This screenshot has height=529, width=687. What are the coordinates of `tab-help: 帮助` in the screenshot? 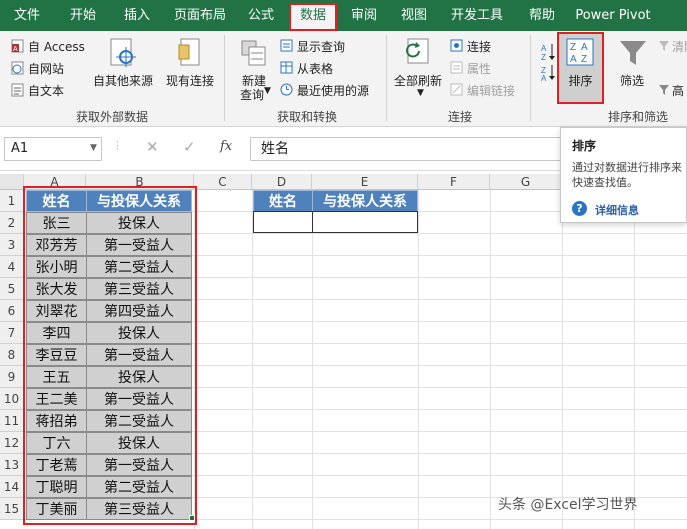 It's located at (542, 15).